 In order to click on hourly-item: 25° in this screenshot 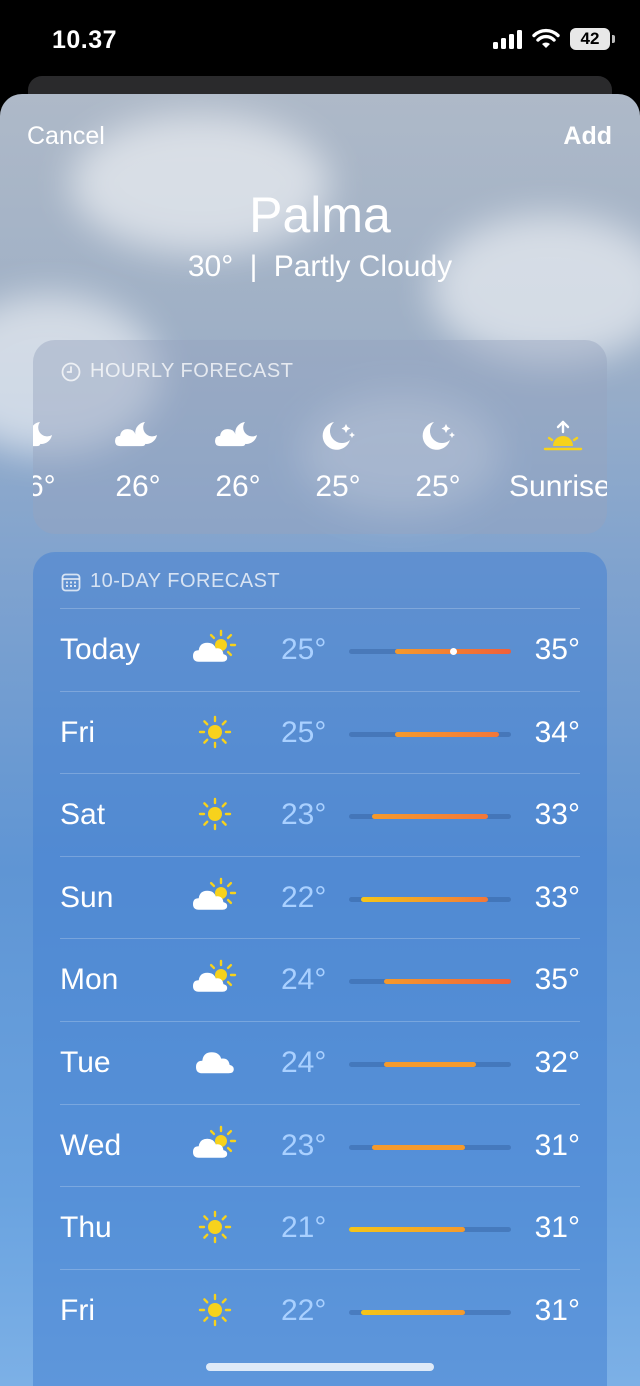, I will do `click(438, 461)`.